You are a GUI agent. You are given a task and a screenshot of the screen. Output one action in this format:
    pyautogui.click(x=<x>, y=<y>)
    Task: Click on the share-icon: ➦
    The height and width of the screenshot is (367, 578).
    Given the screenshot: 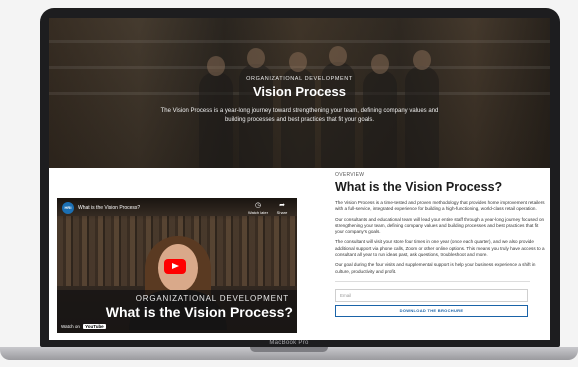 What is the action you would take?
    pyautogui.click(x=282, y=205)
    